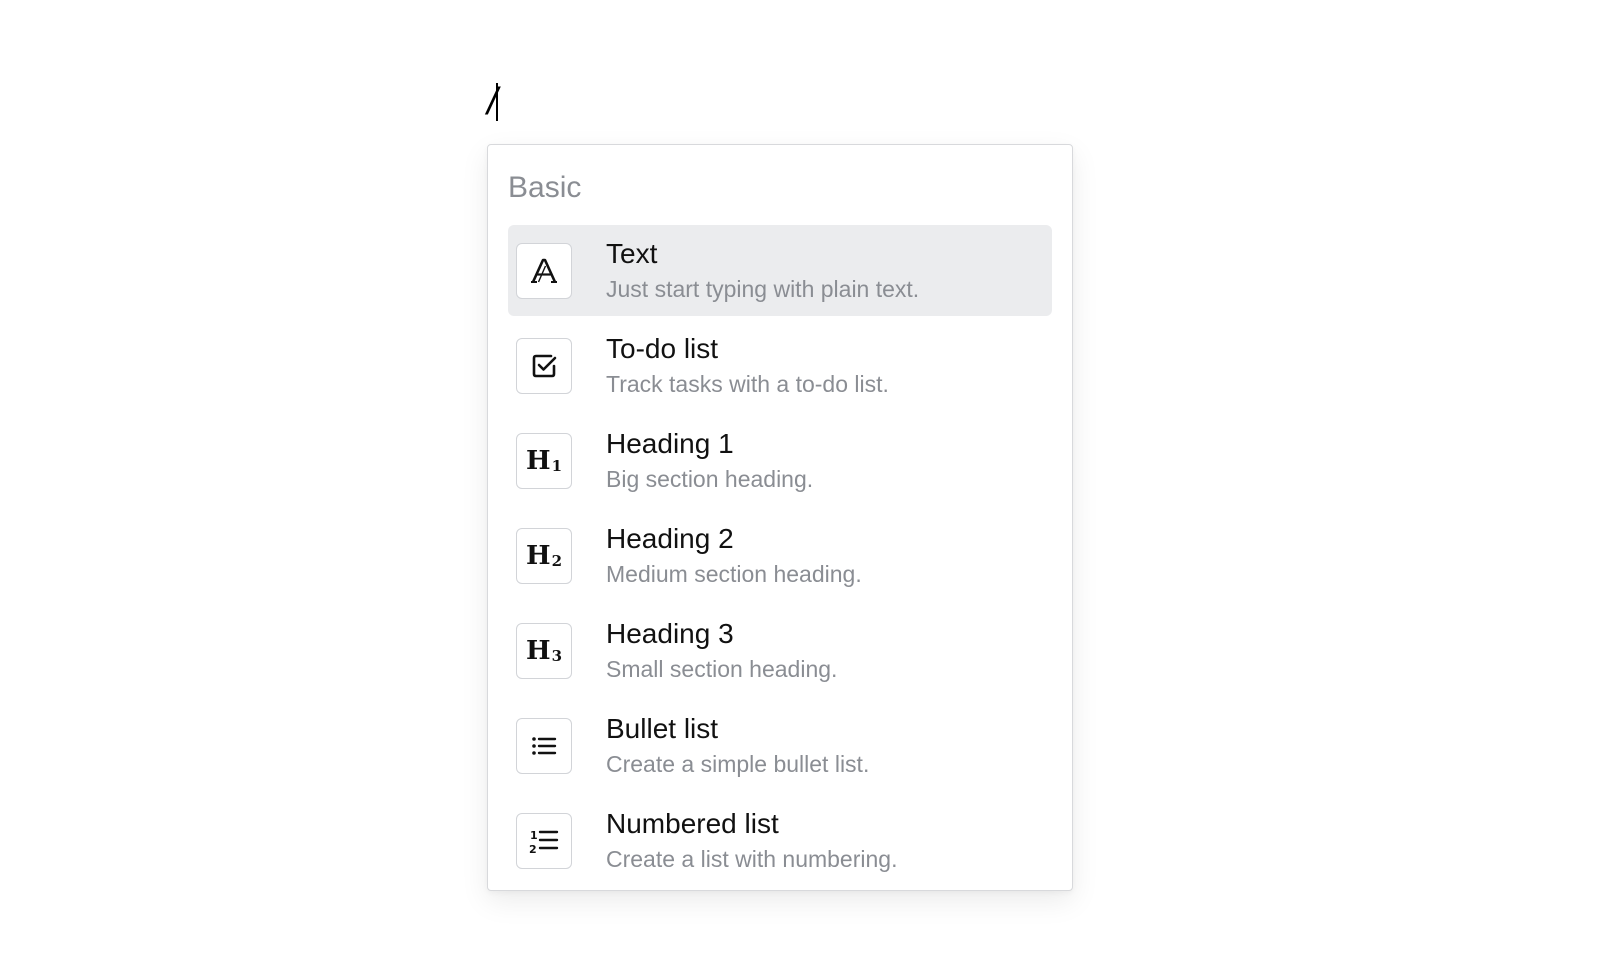 This screenshot has width=1620, height=968. What do you see at coordinates (544, 460) in the screenshot?
I see `heading-1-icon: H1` at bounding box center [544, 460].